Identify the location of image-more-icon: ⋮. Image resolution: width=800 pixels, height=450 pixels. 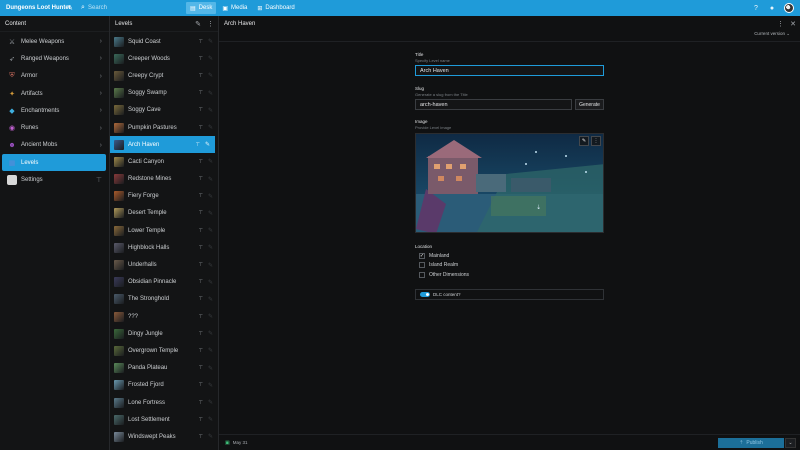
(596, 141).